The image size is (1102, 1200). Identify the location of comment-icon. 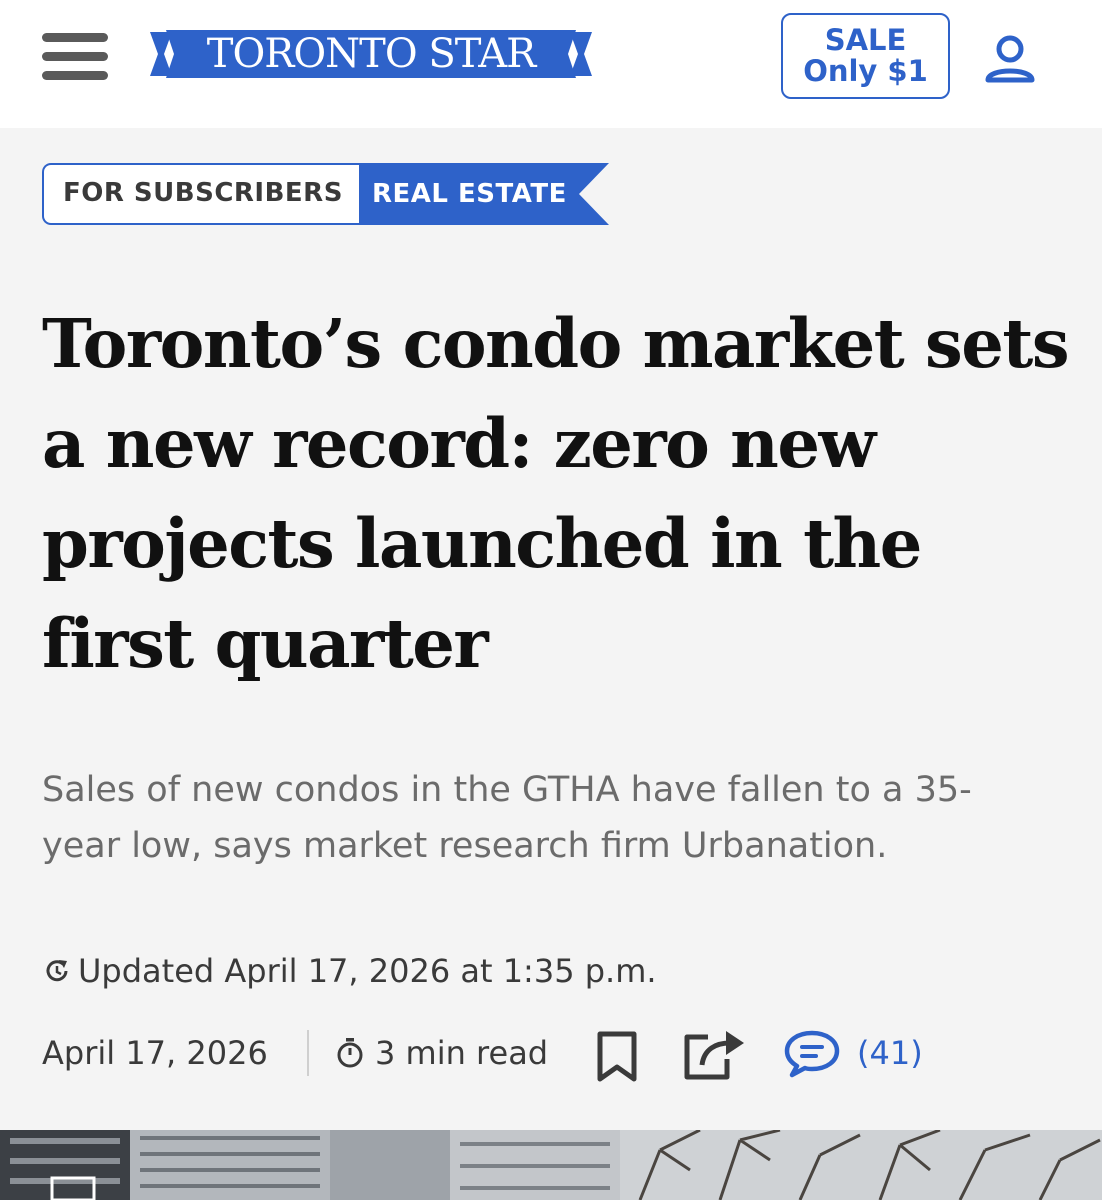
(812, 1054).